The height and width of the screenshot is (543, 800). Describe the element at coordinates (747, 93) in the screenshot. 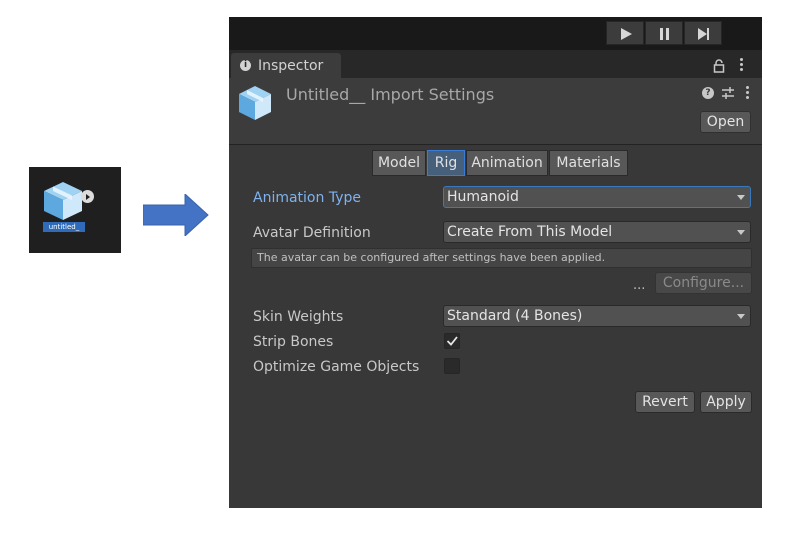

I see `header-menu-icon` at that location.